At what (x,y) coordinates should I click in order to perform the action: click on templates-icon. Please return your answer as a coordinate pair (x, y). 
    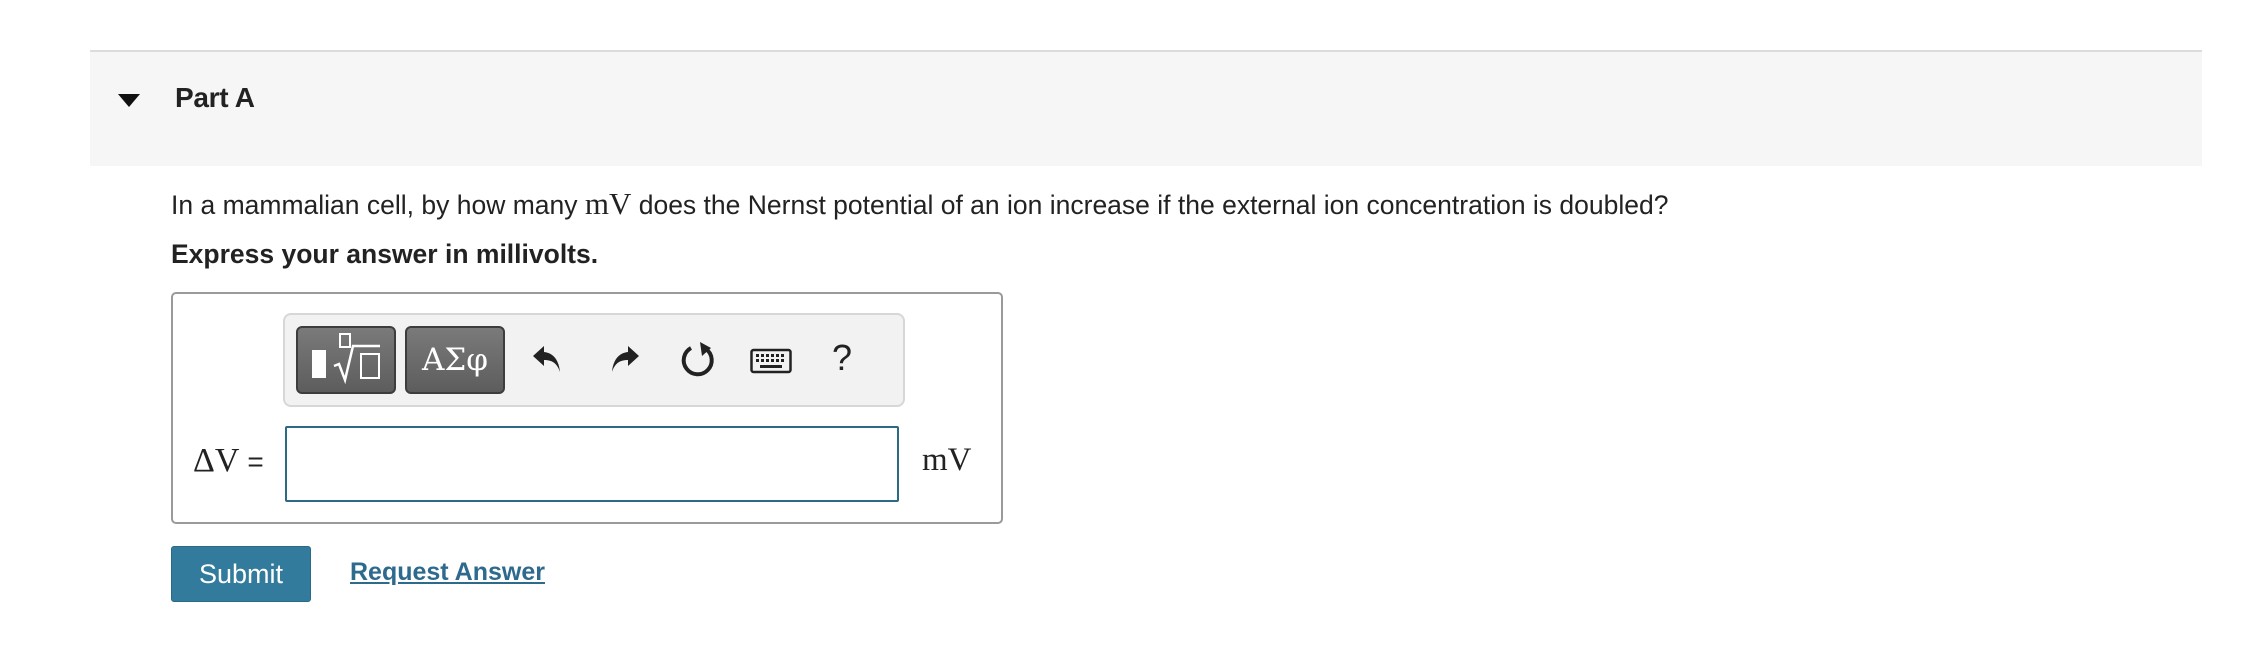
    Looking at the image, I should click on (346, 359).